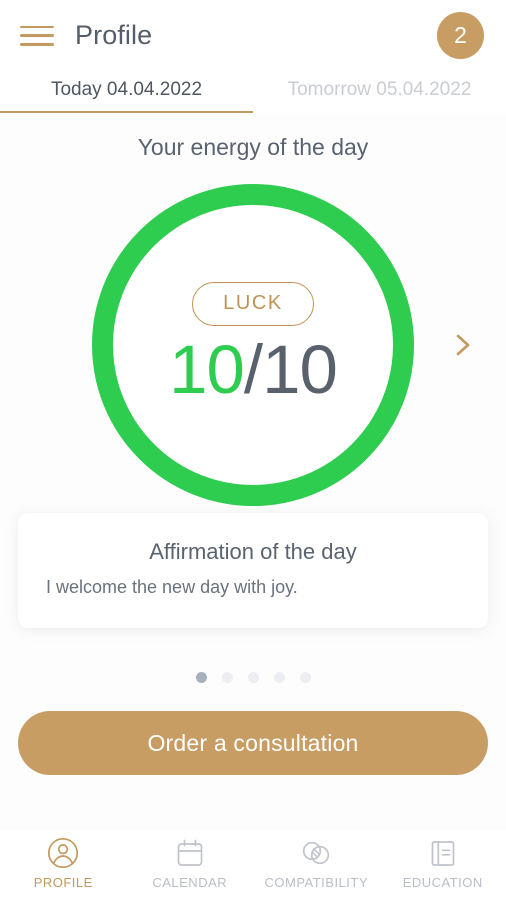 This screenshot has width=506, height=899. Describe the element at coordinates (114, 35) in the screenshot. I see `page-title: Profile` at that location.